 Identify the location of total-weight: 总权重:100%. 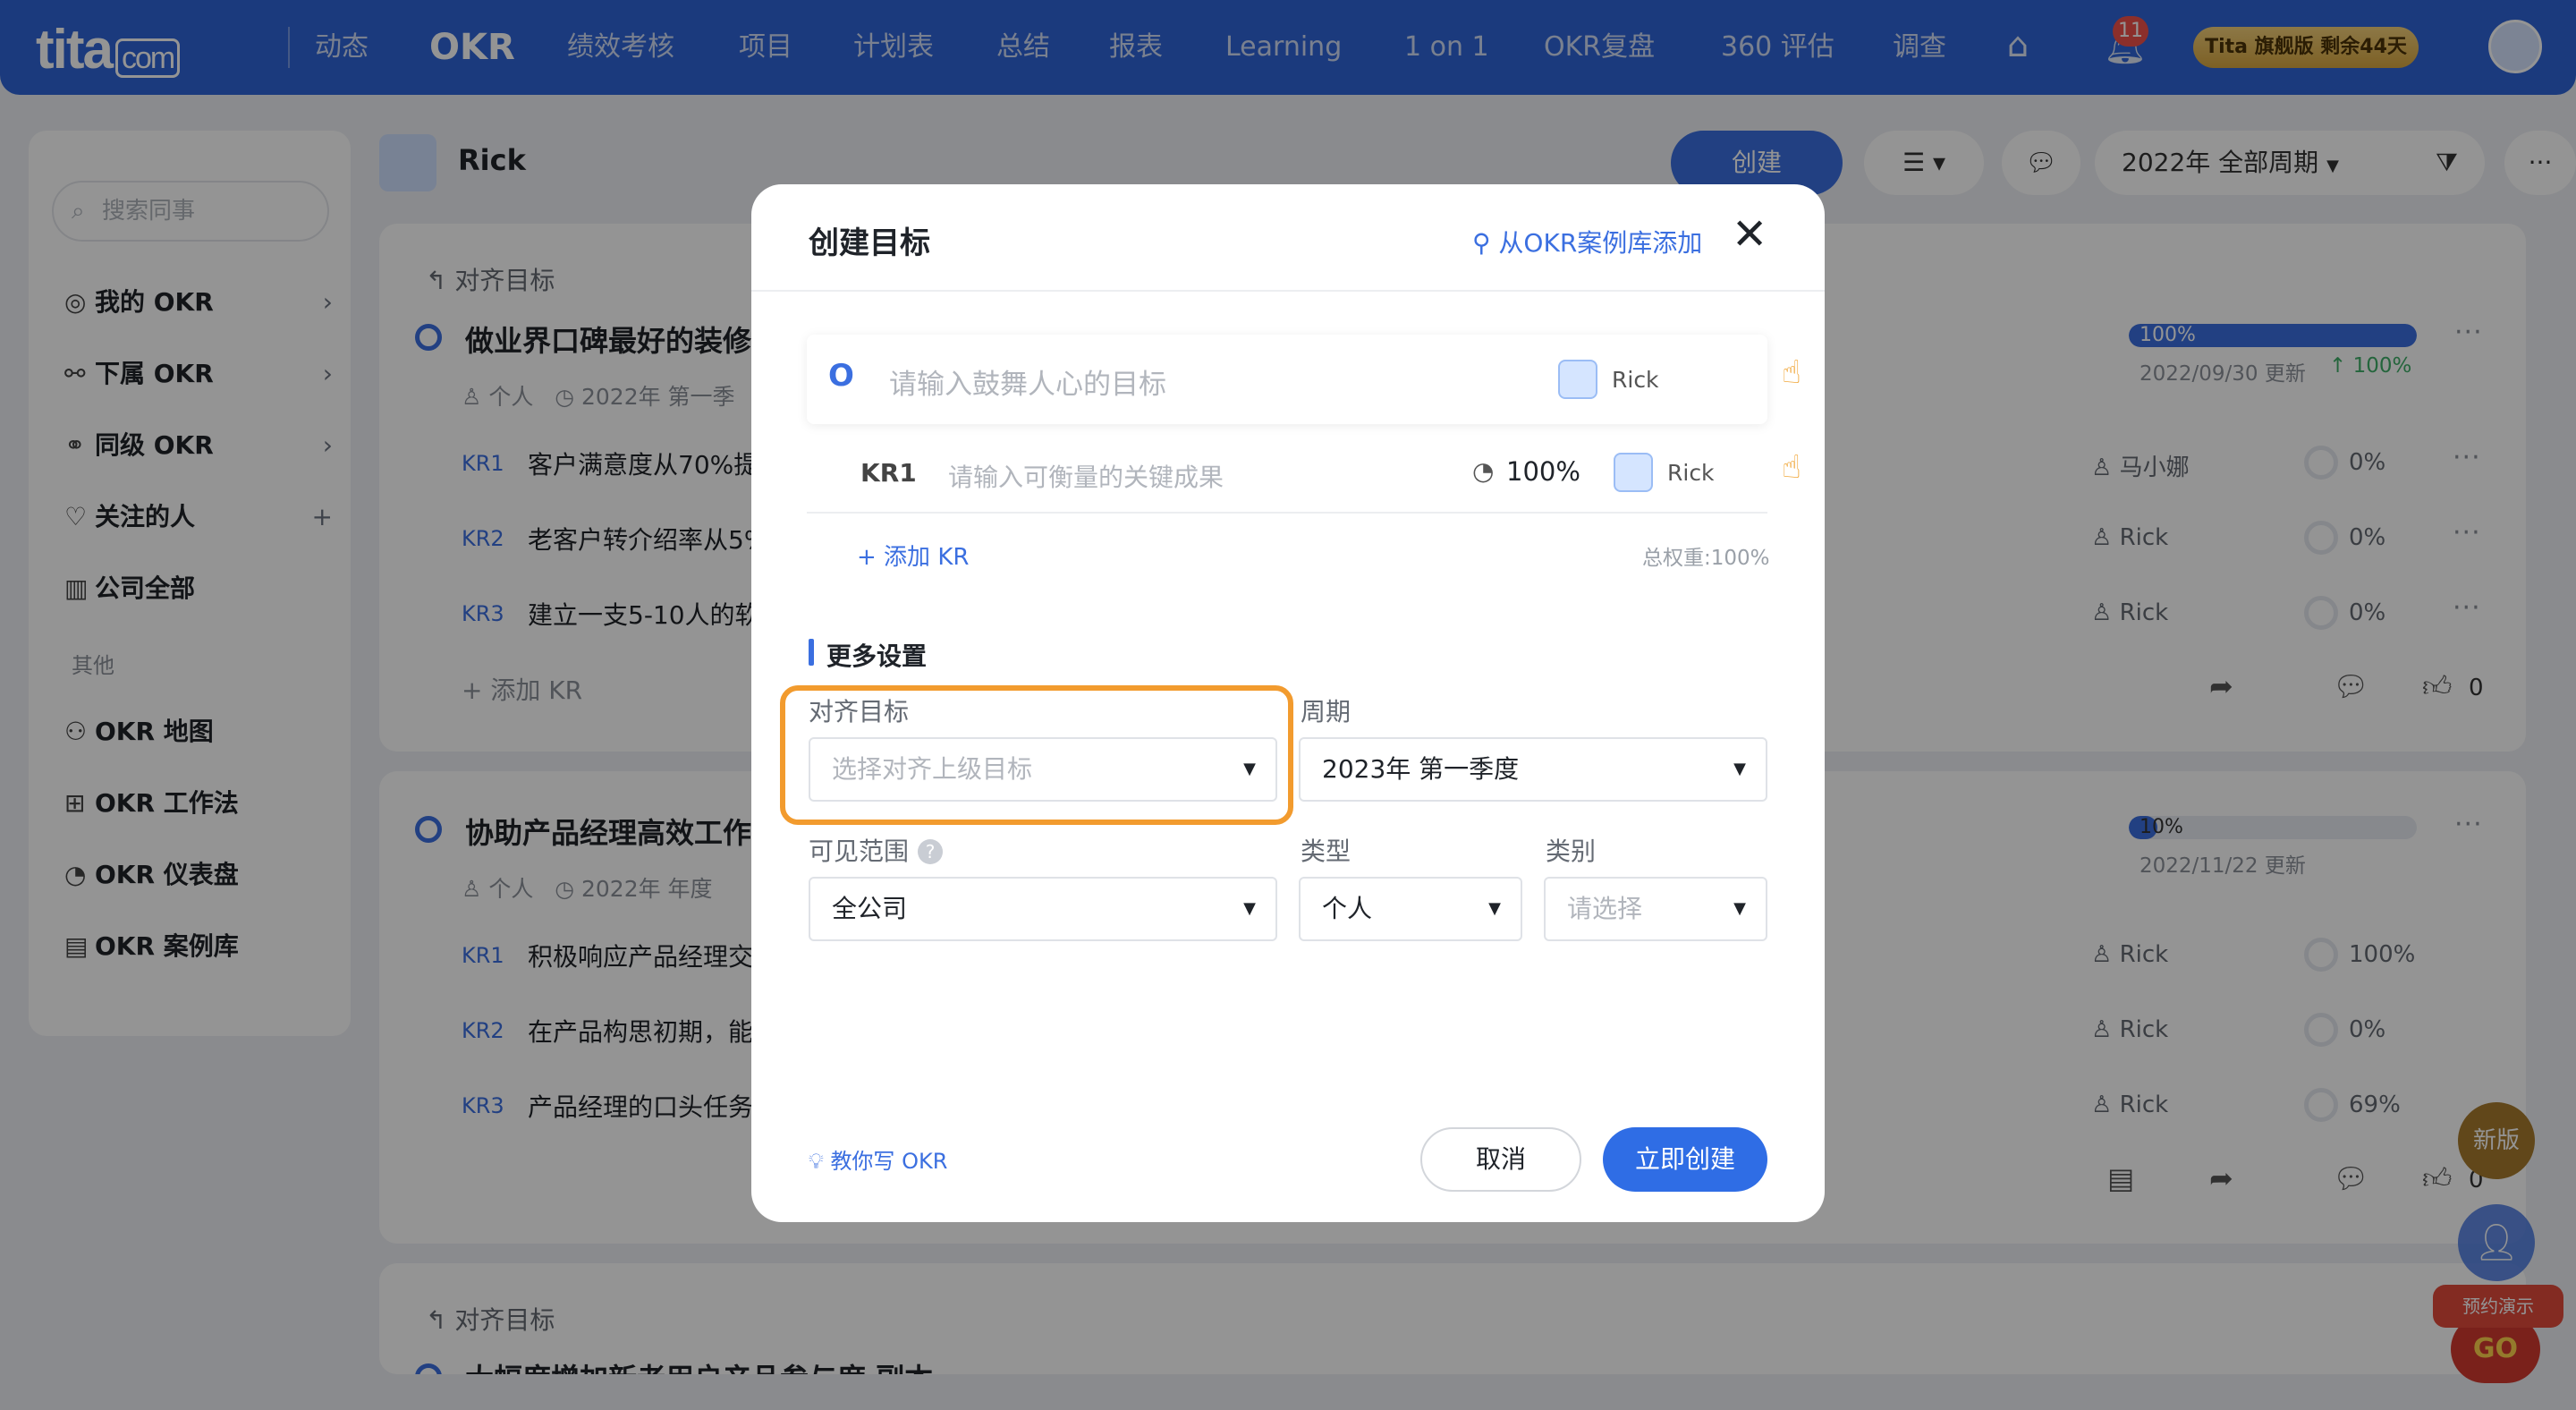
(1706, 559).